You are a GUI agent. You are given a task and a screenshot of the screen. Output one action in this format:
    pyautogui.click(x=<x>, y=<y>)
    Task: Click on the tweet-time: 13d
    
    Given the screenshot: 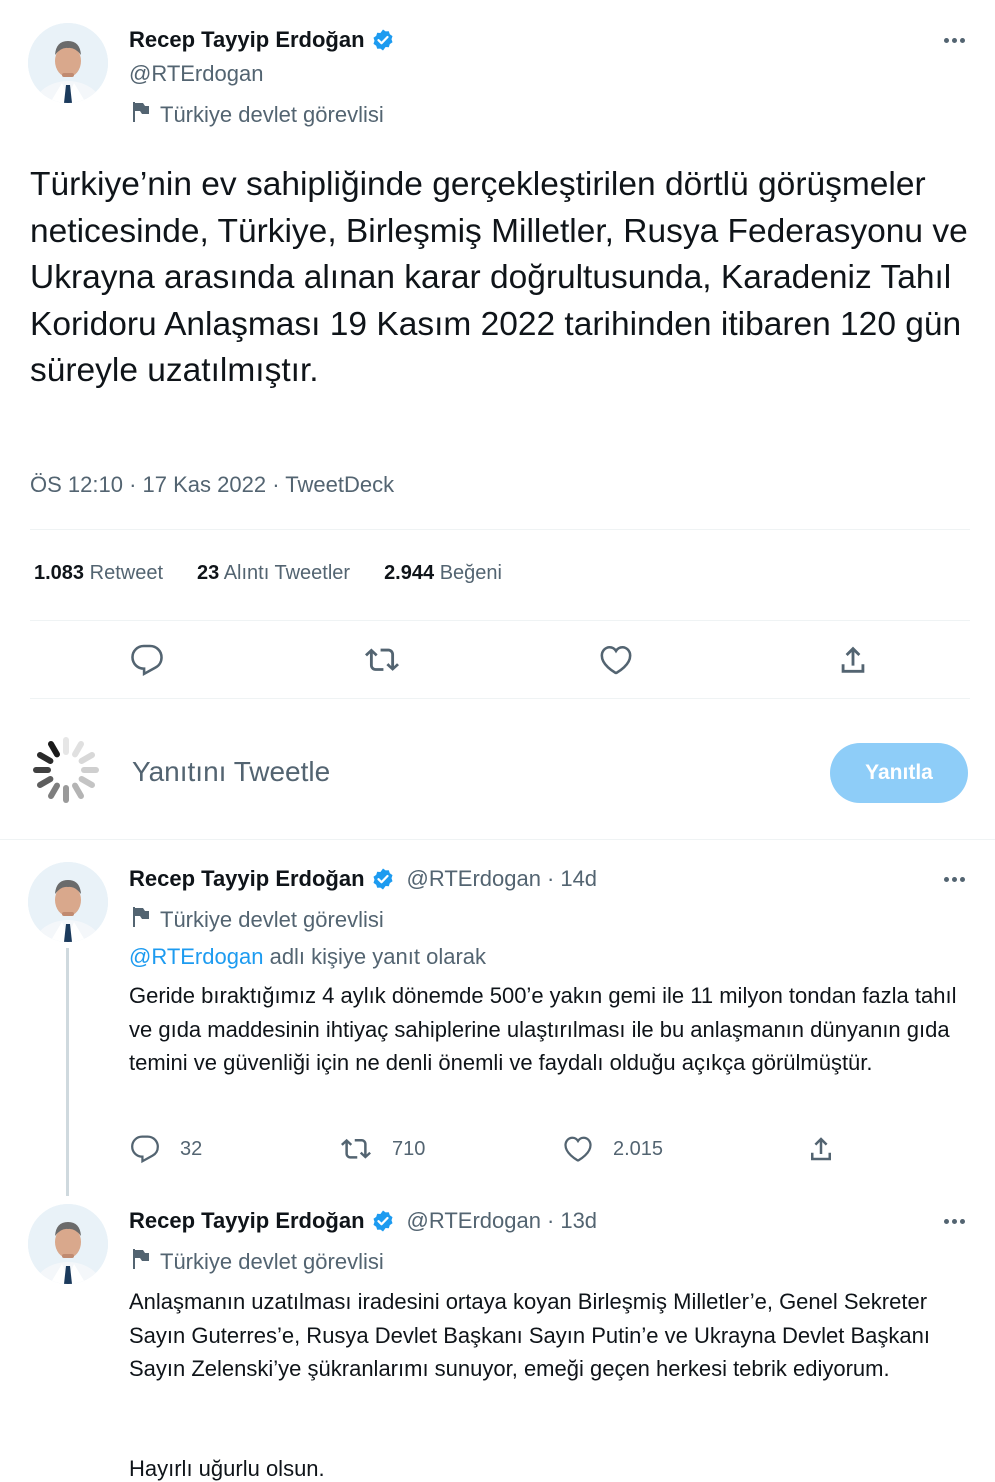 What is the action you would take?
    pyautogui.click(x=578, y=1221)
    